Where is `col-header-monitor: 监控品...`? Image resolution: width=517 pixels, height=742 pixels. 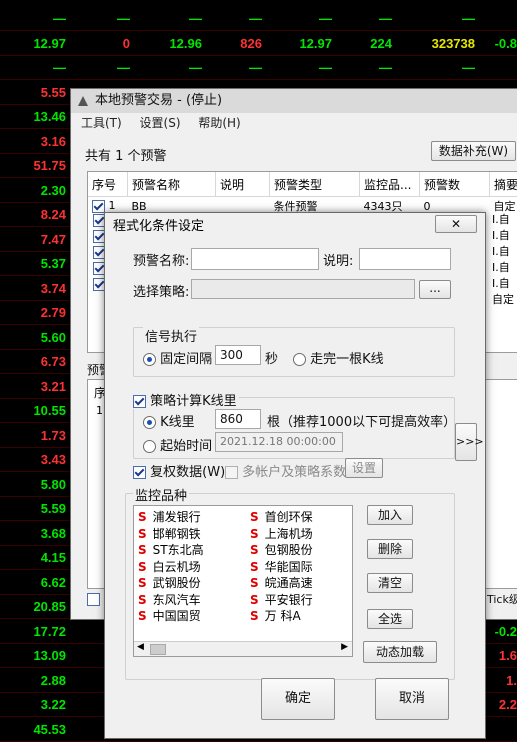 col-header-monitor: 监控品... is located at coordinates (390, 184).